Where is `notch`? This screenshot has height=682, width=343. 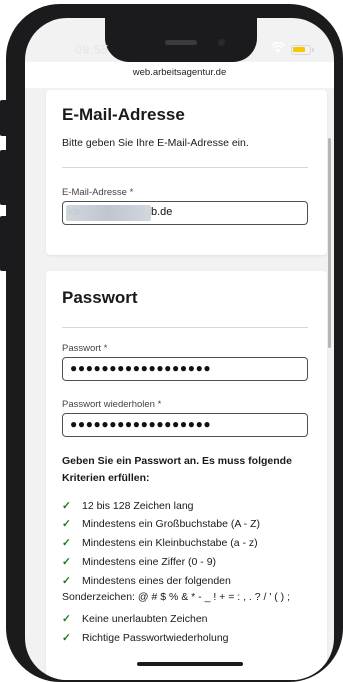 notch is located at coordinates (181, 40).